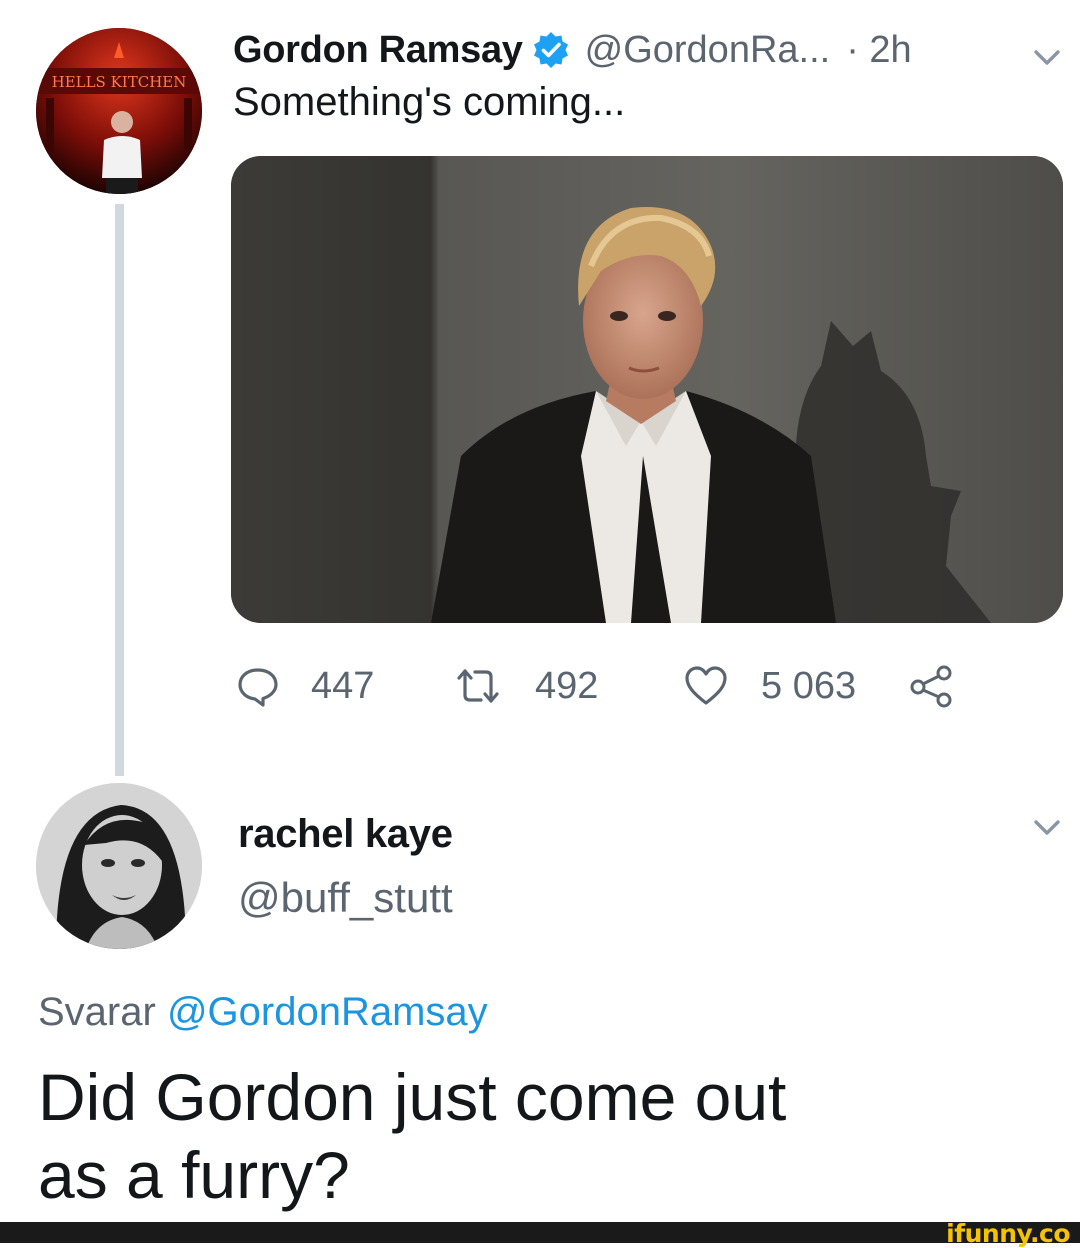 This screenshot has height=1248, width=1080. Describe the element at coordinates (706, 685) in the screenshot. I see `like-icon` at that location.